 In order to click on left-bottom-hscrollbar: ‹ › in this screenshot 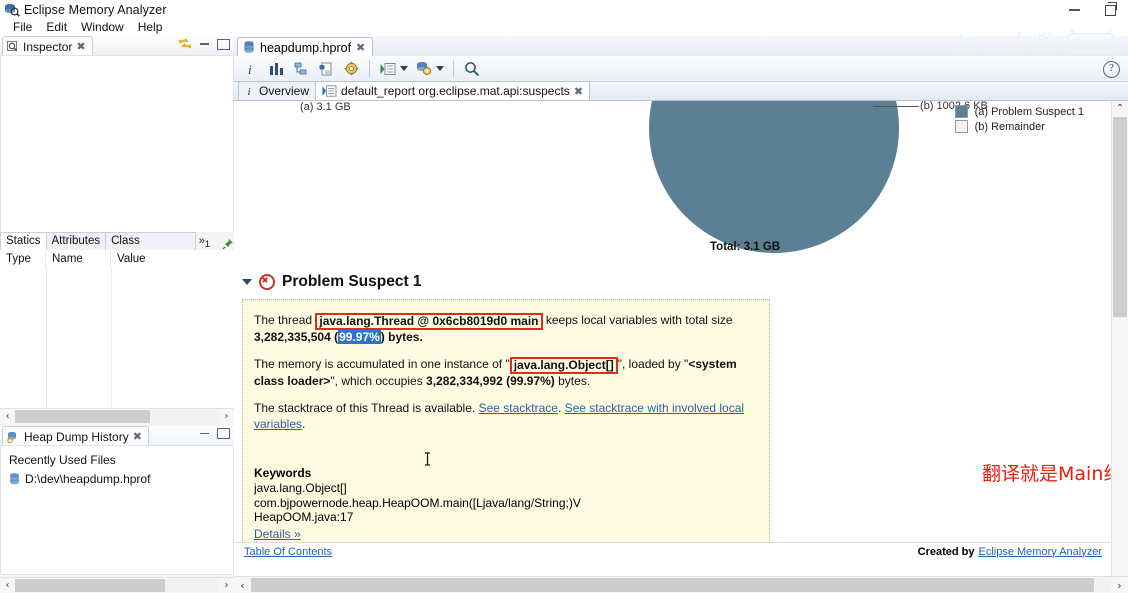, I will do `click(117, 585)`.